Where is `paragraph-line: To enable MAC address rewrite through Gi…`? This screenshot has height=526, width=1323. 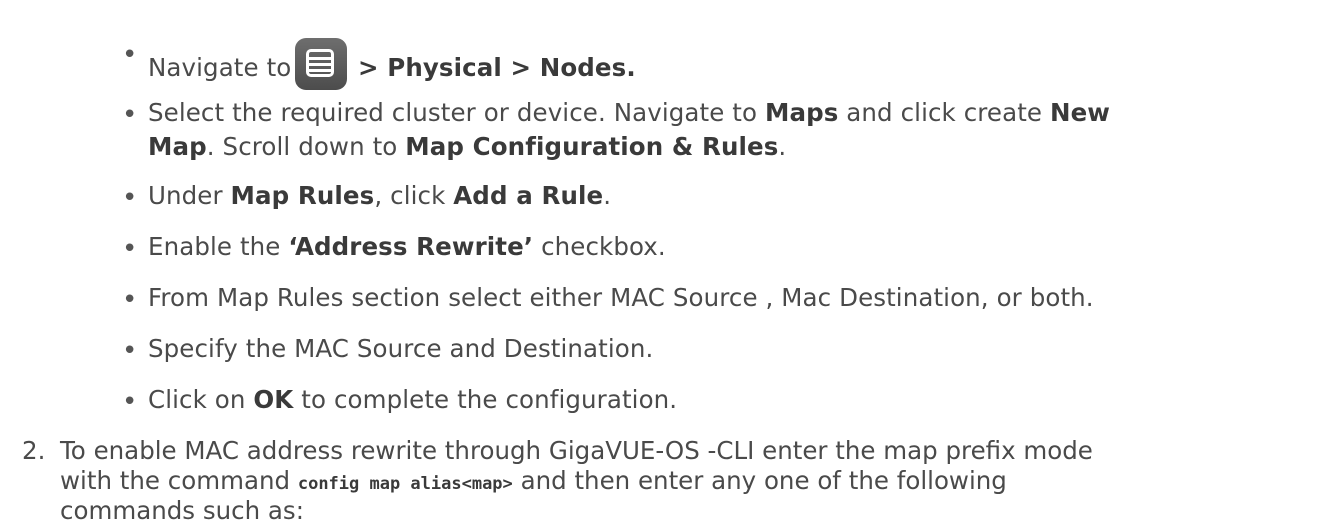 paragraph-line: To enable MAC address rewrite through Gi… is located at coordinates (576, 450).